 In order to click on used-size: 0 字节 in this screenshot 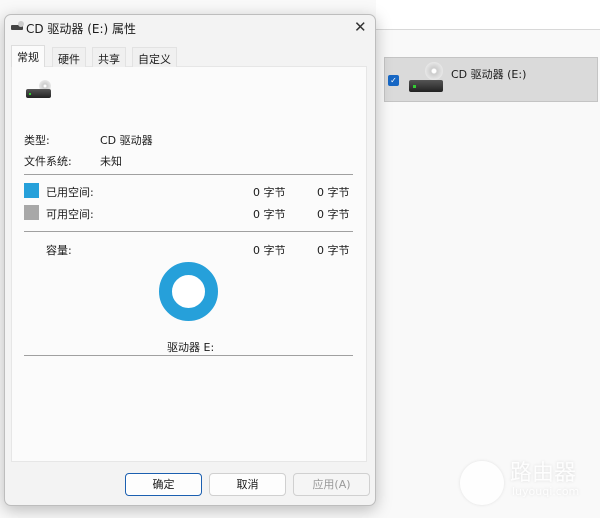, I will do `click(333, 192)`.